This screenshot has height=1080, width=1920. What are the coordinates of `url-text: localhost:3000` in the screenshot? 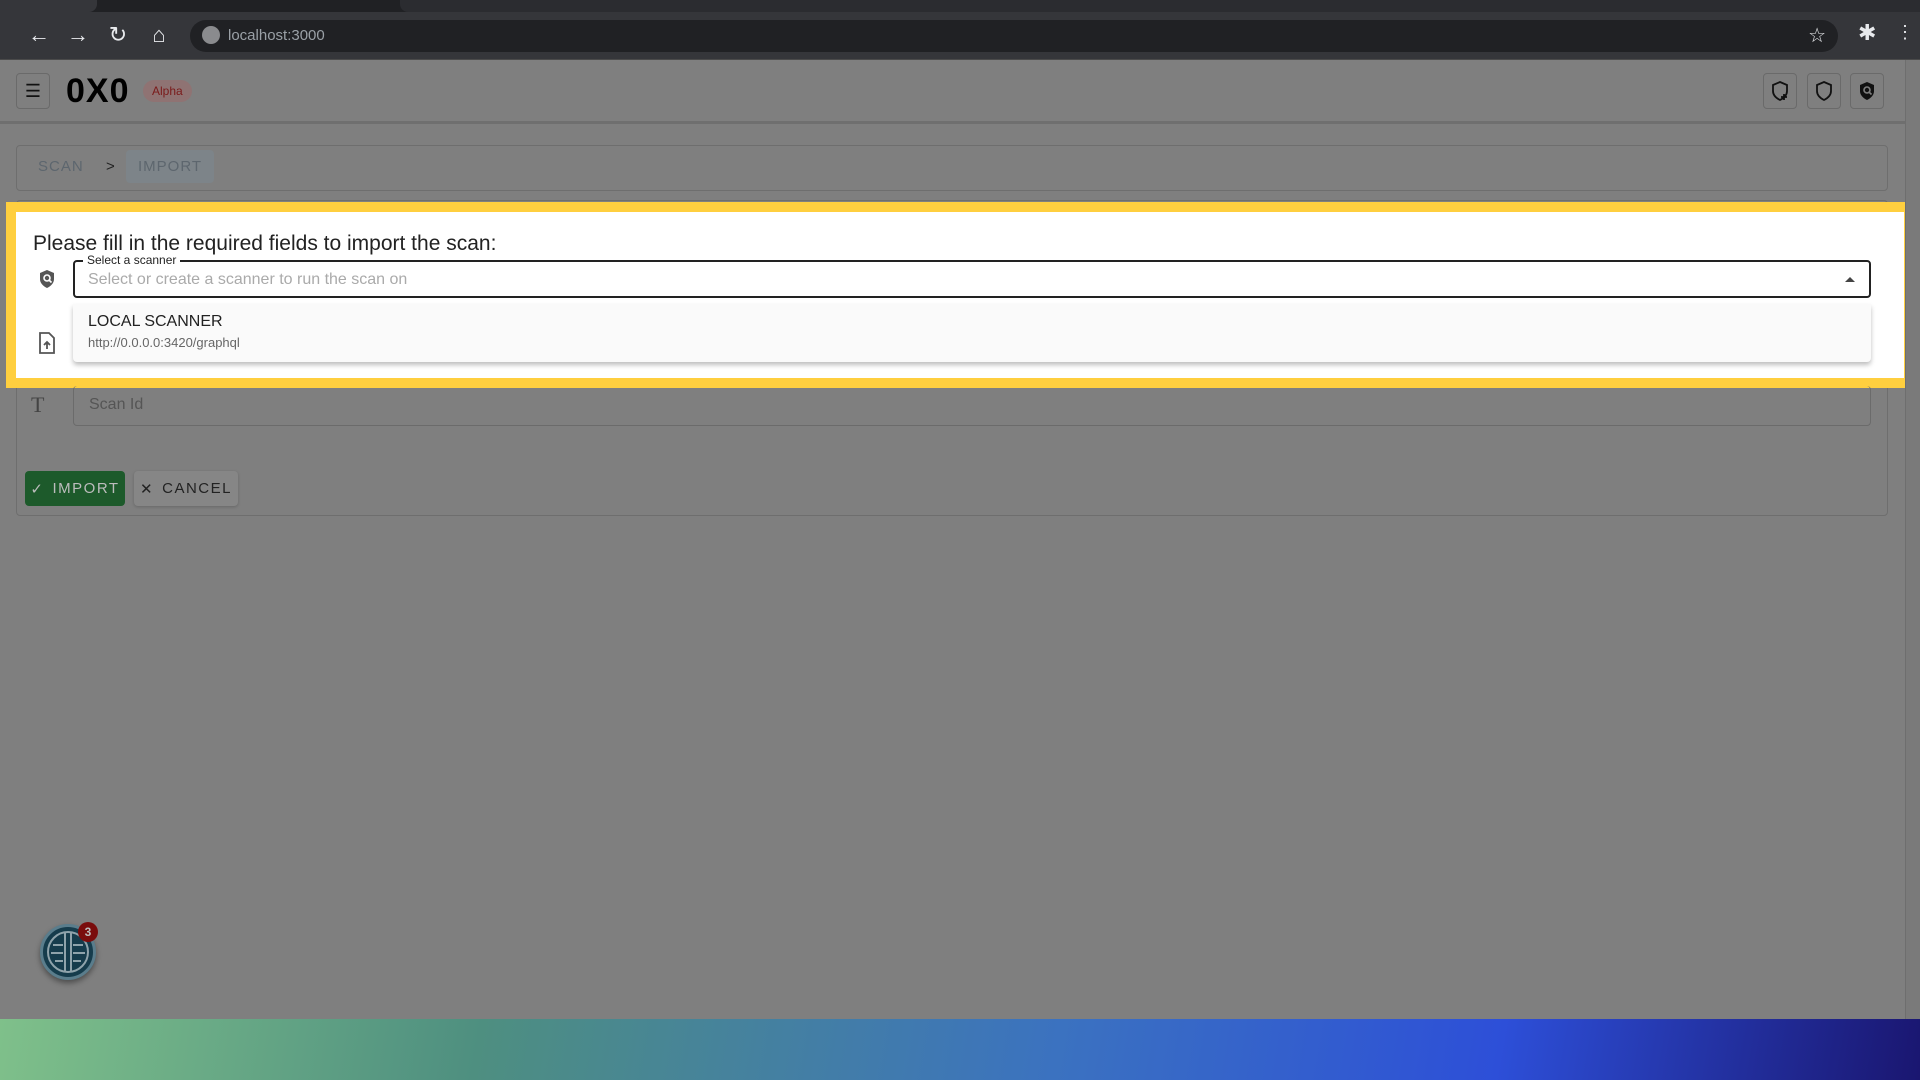 It's located at (276, 35).